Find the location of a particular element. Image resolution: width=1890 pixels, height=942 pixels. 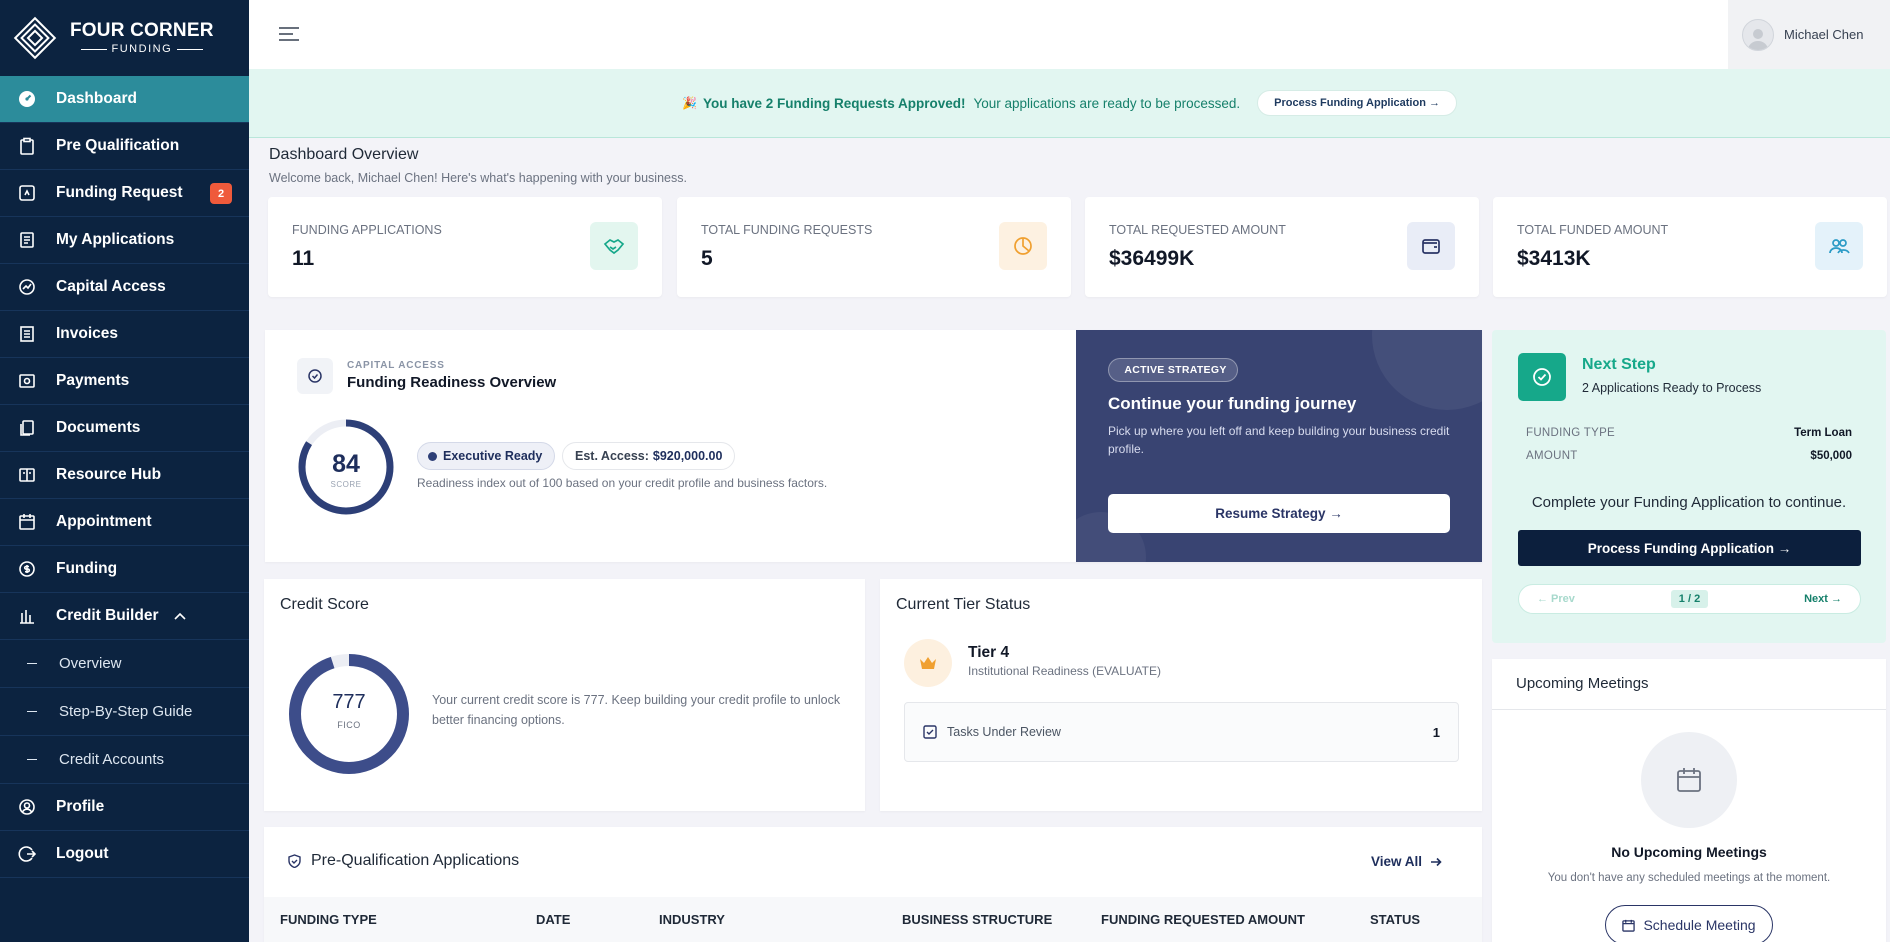

stat-card-funding-applications: FUNDING APPLICATIONS 11 is located at coordinates (465, 247).